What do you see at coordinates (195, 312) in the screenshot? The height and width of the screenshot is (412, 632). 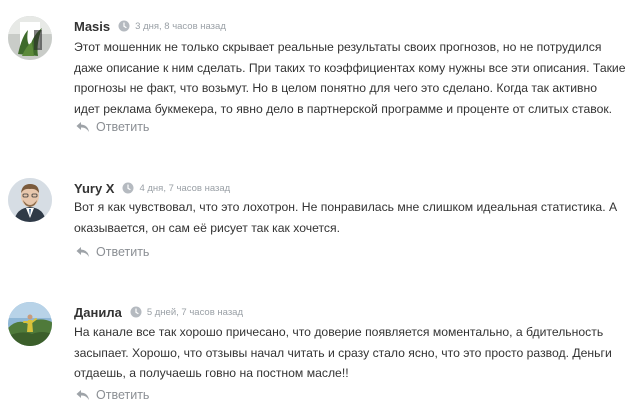 I see `comment-time: 5 дней, 7 часов назад` at bounding box center [195, 312].